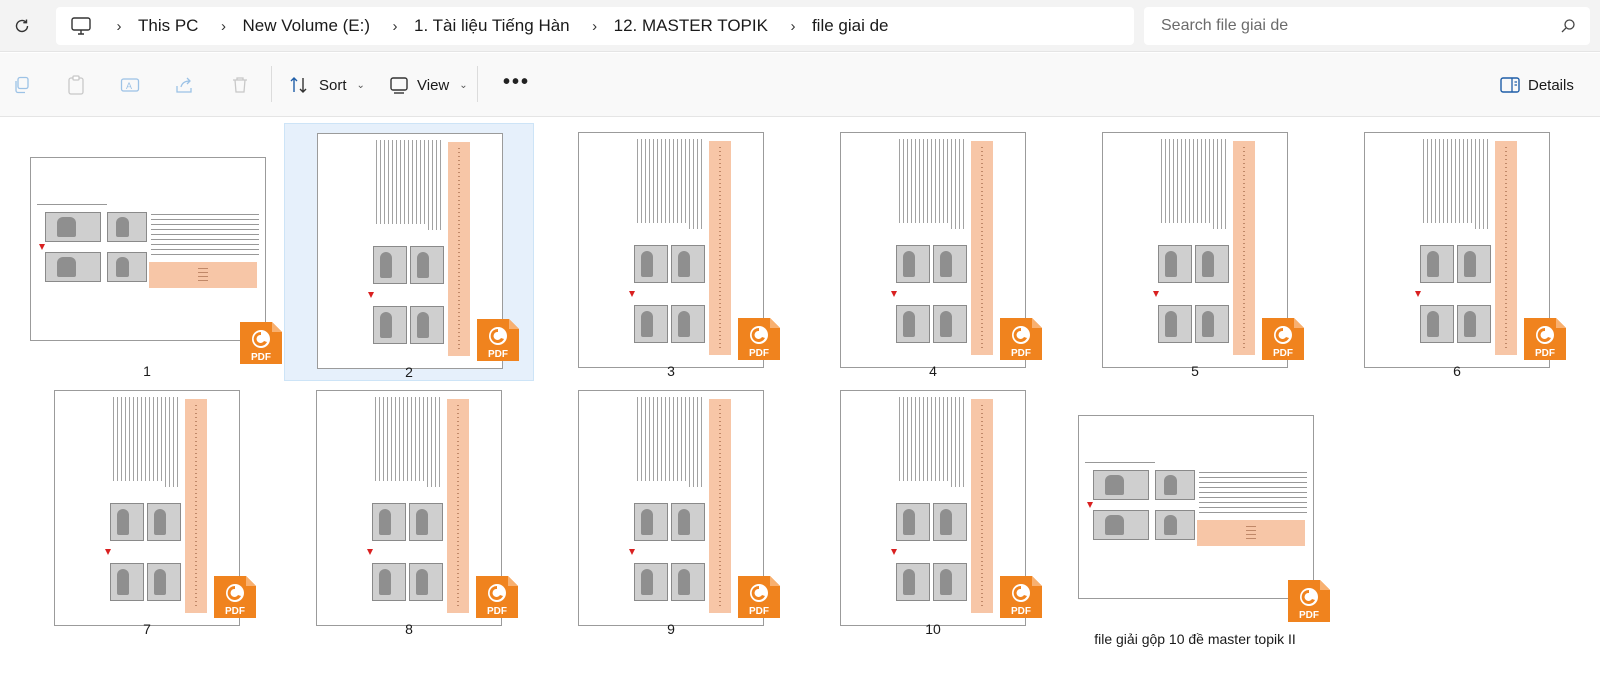 This screenshot has height=684, width=1600. What do you see at coordinates (147, 371) in the screenshot?
I see `file-name: 1` at bounding box center [147, 371].